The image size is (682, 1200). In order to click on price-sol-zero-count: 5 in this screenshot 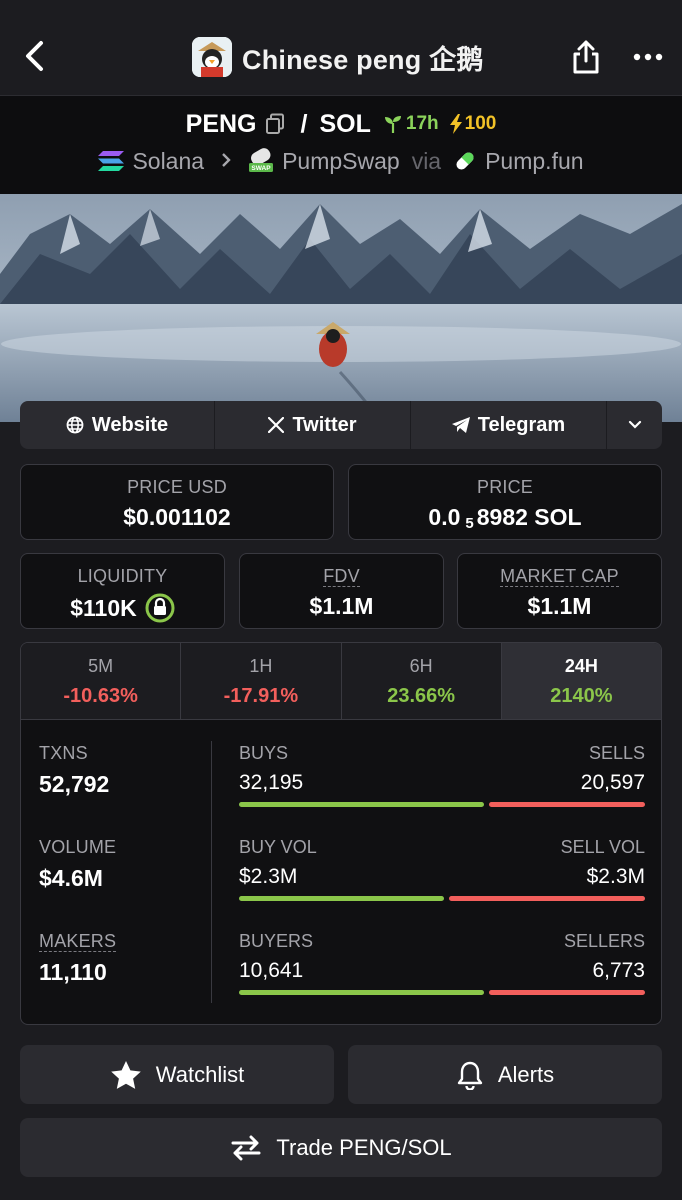, I will do `click(469, 523)`.